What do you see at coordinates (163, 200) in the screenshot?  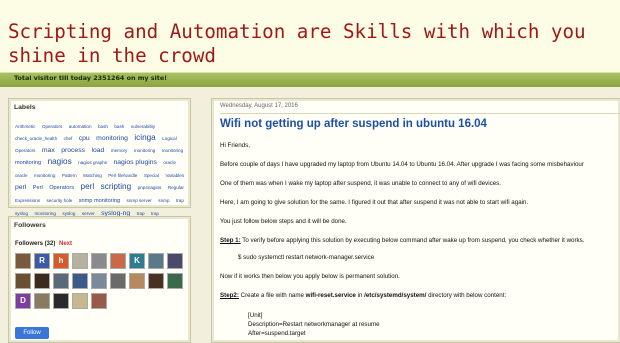 I see `label-link: snmp` at bounding box center [163, 200].